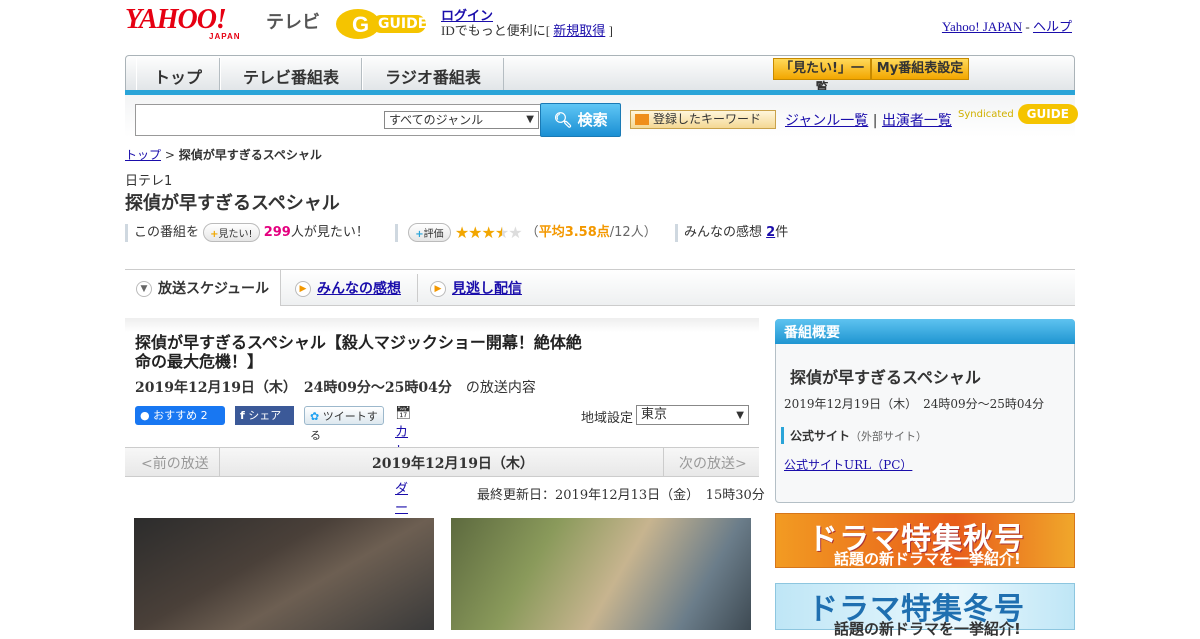 This screenshot has height=639, width=1200. I want to click on summary-title: 探偵が早すぎるスペシャル, so click(885, 377).